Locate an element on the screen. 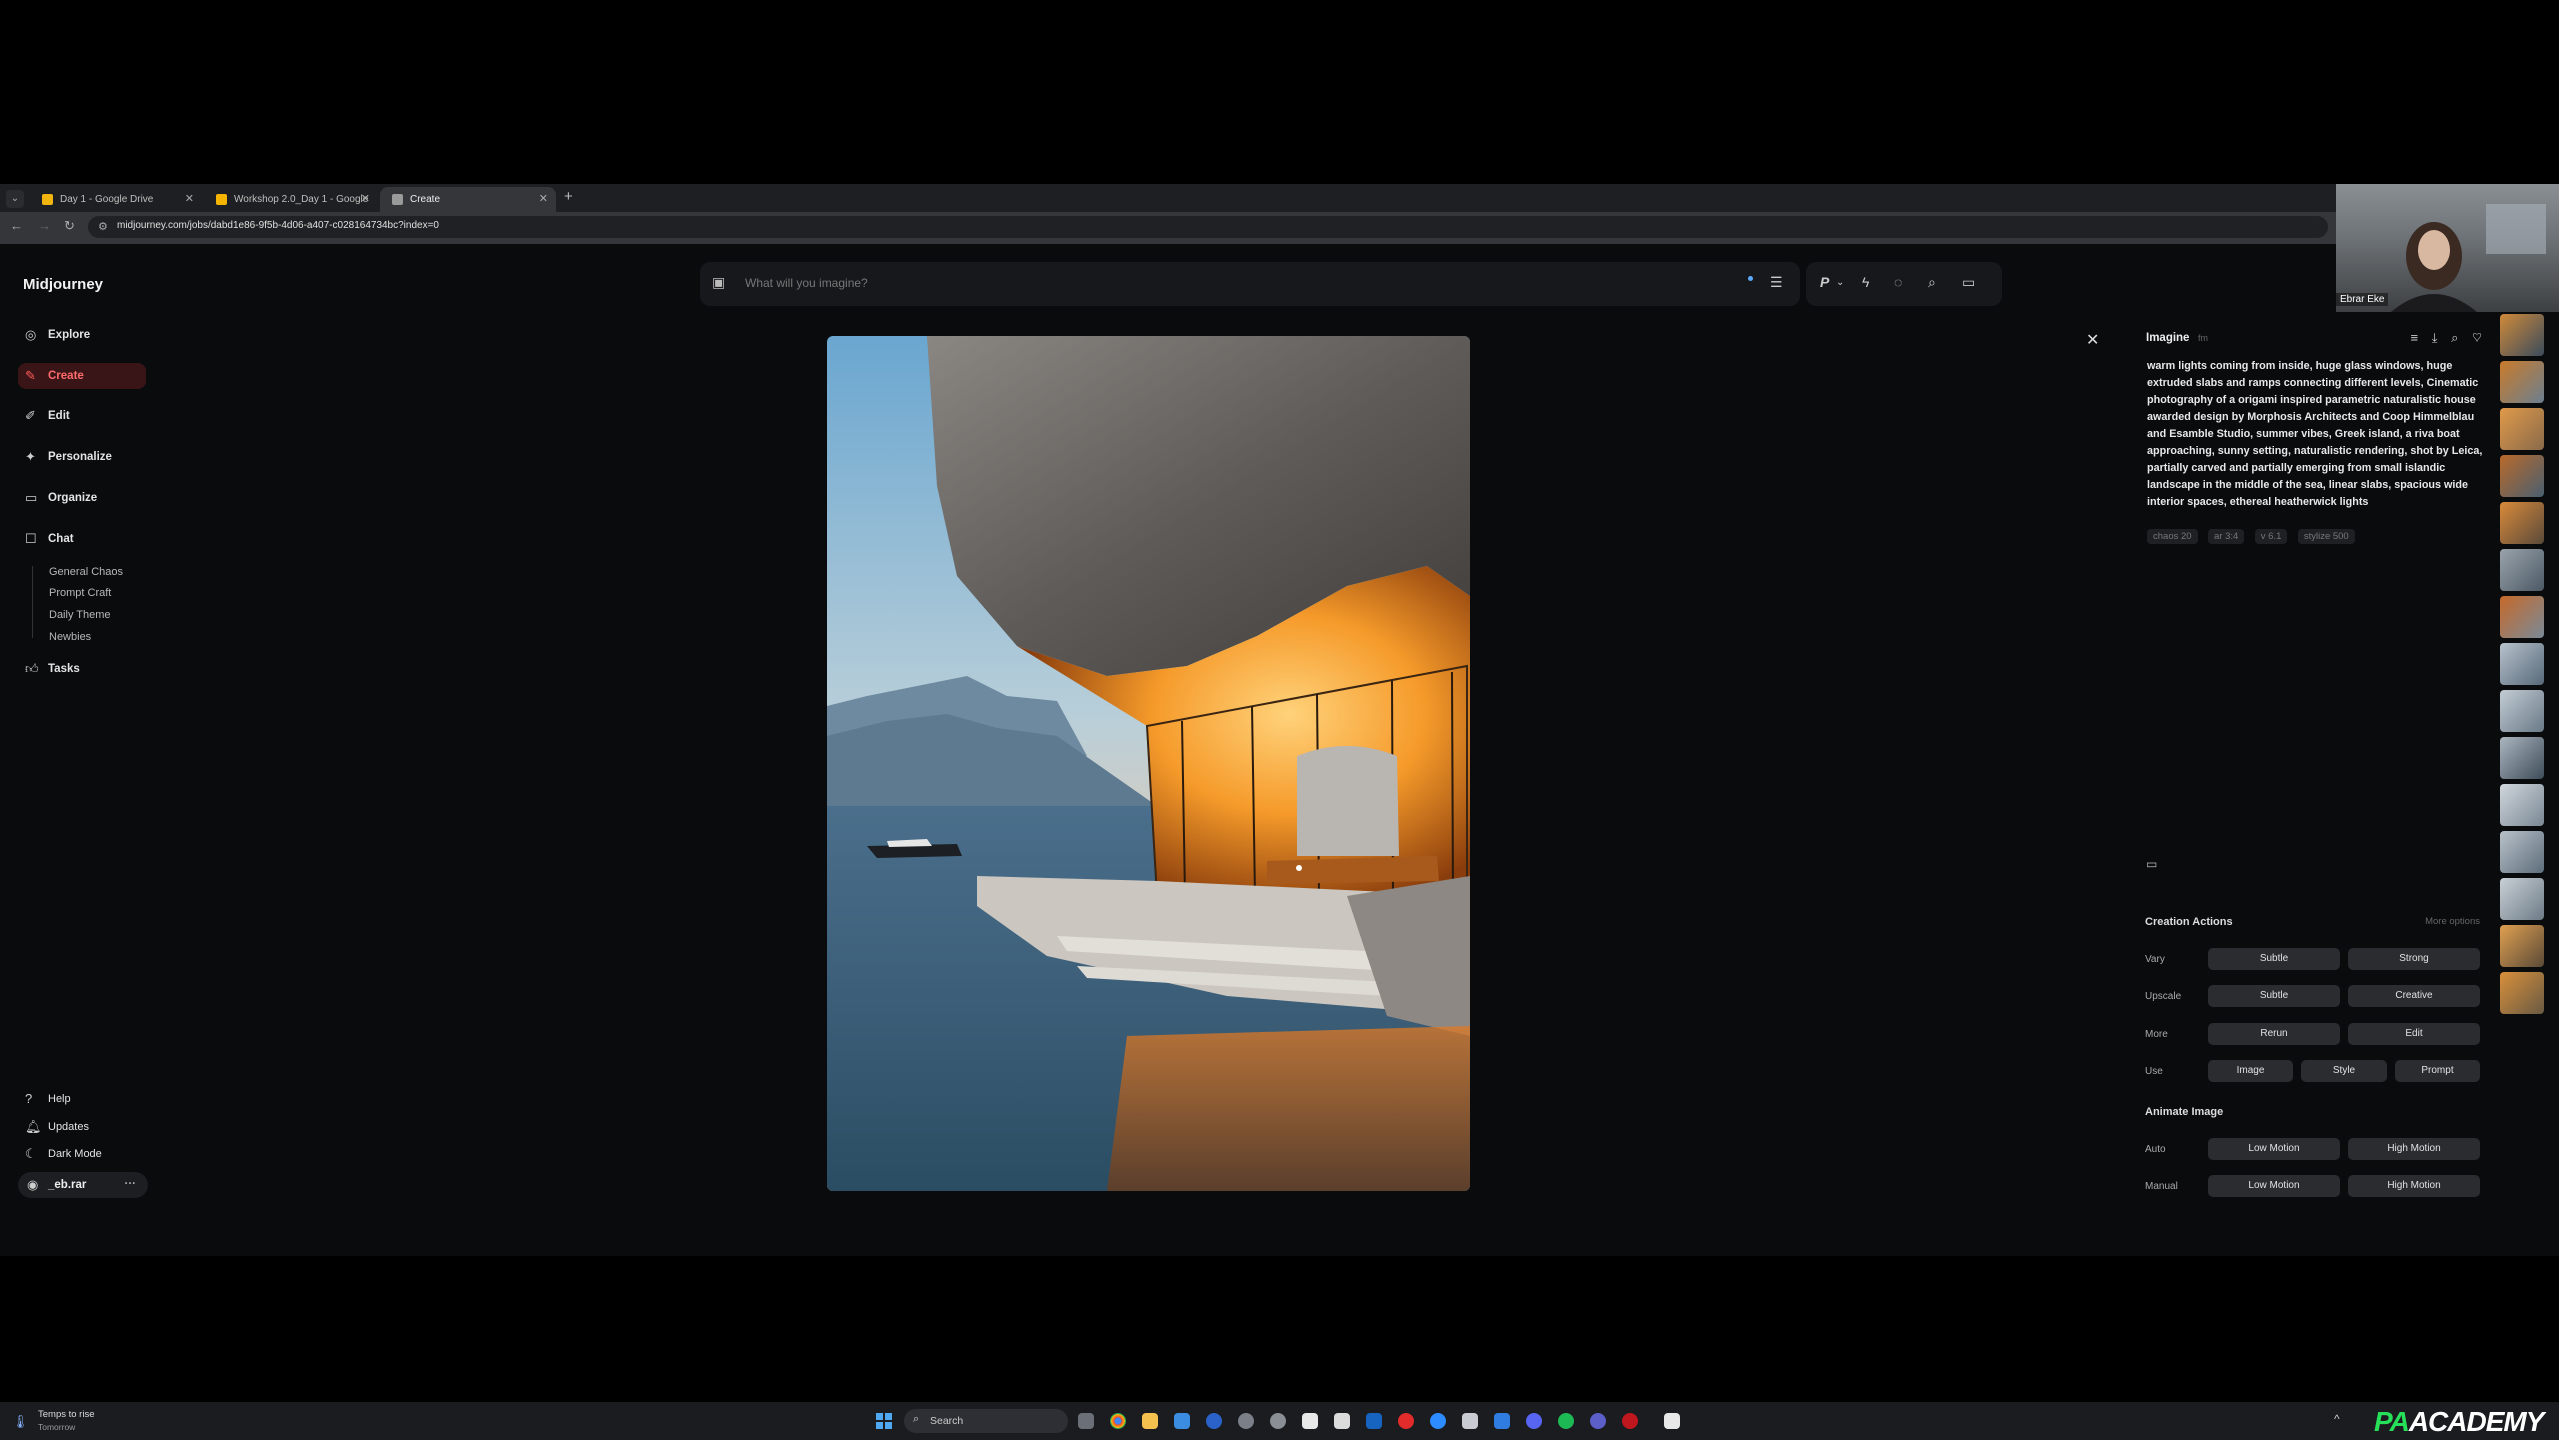 This screenshot has width=2559, height=1440. edit-button: Edit is located at coordinates (2414, 1034).